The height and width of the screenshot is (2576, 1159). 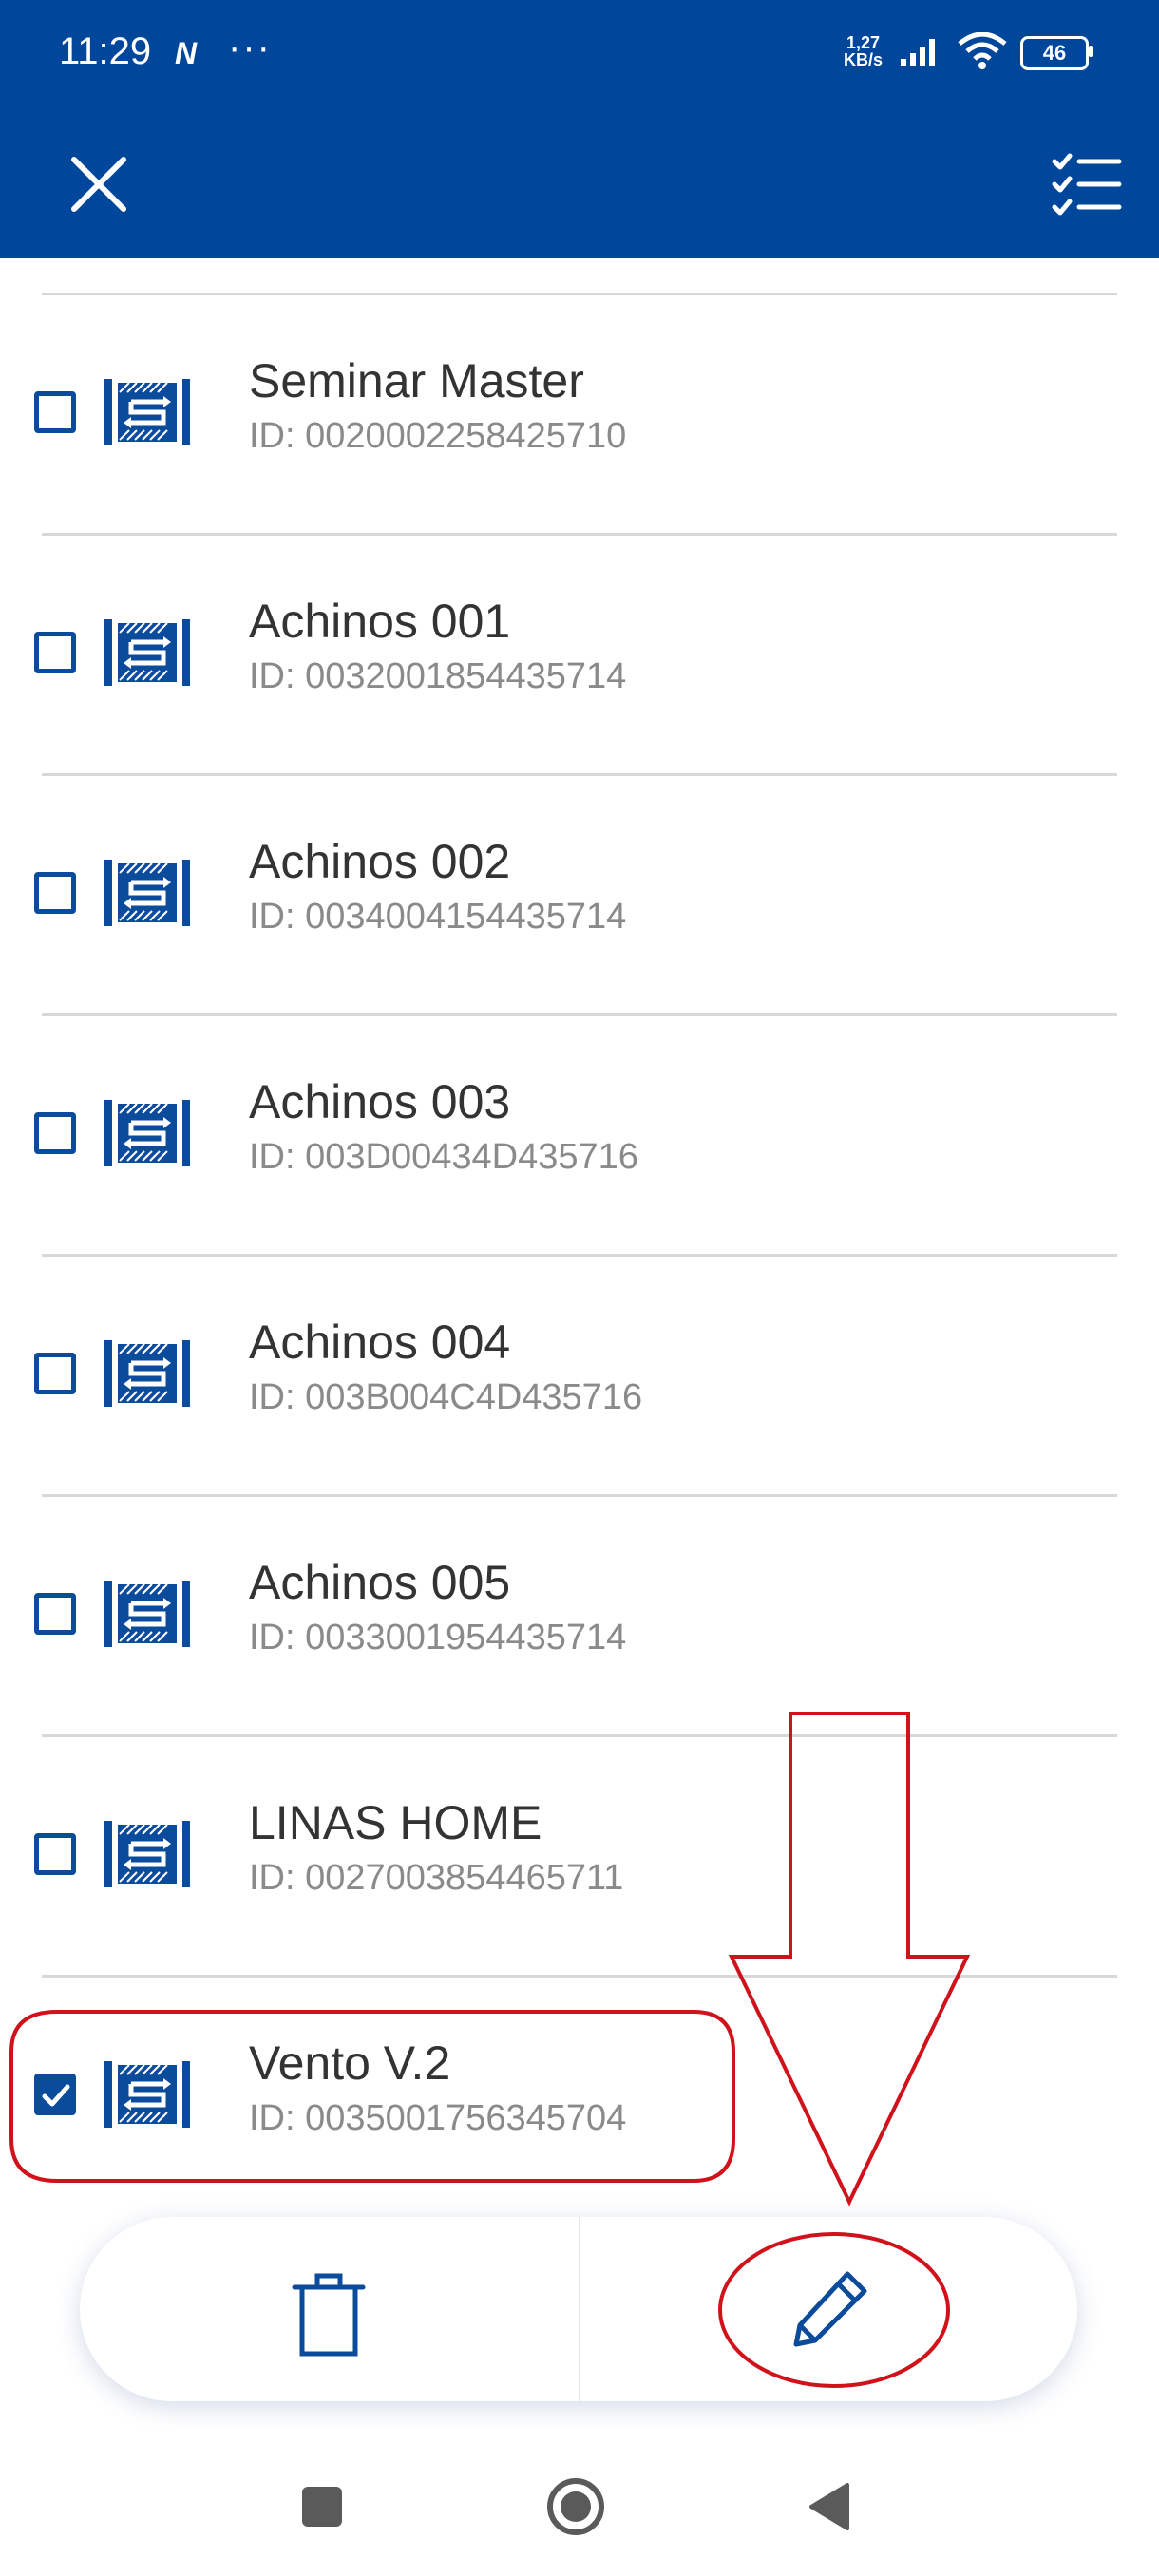 What do you see at coordinates (350, 2063) in the screenshot?
I see `device-name: Vento V.2` at bounding box center [350, 2063].